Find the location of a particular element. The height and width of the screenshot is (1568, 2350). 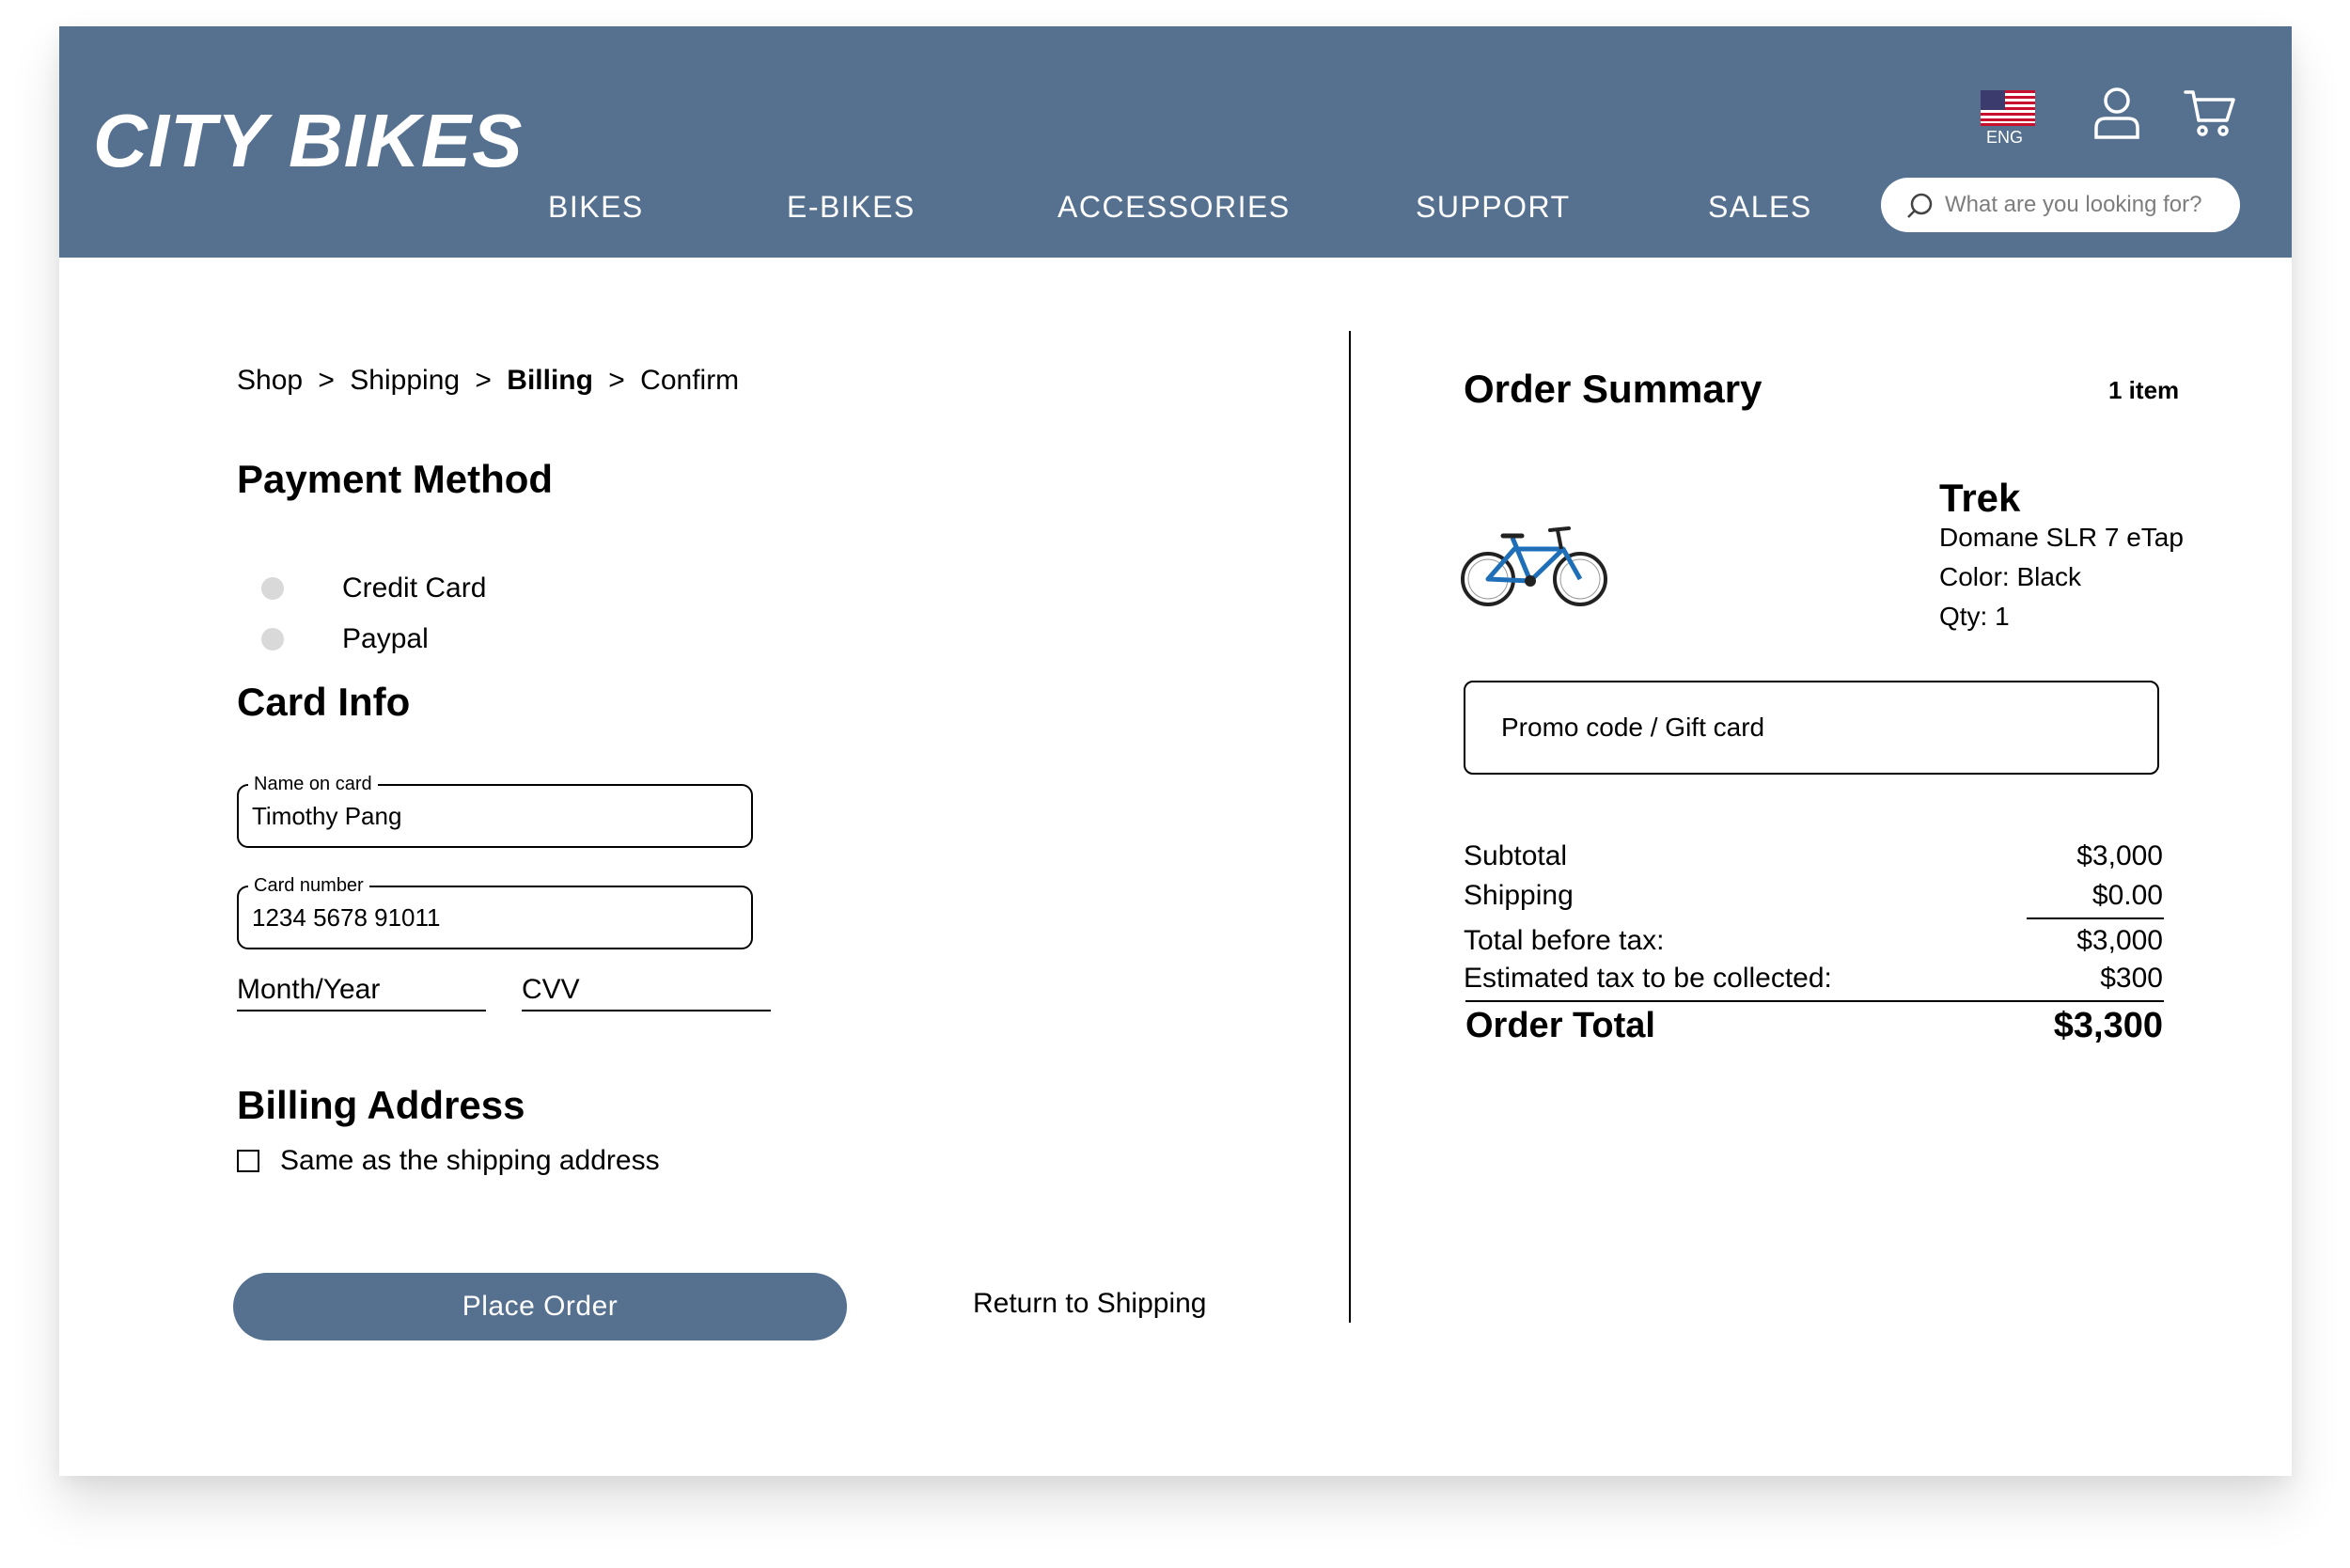

search-placeholder: What are you looking for? is located at coordinates (2073, 204).